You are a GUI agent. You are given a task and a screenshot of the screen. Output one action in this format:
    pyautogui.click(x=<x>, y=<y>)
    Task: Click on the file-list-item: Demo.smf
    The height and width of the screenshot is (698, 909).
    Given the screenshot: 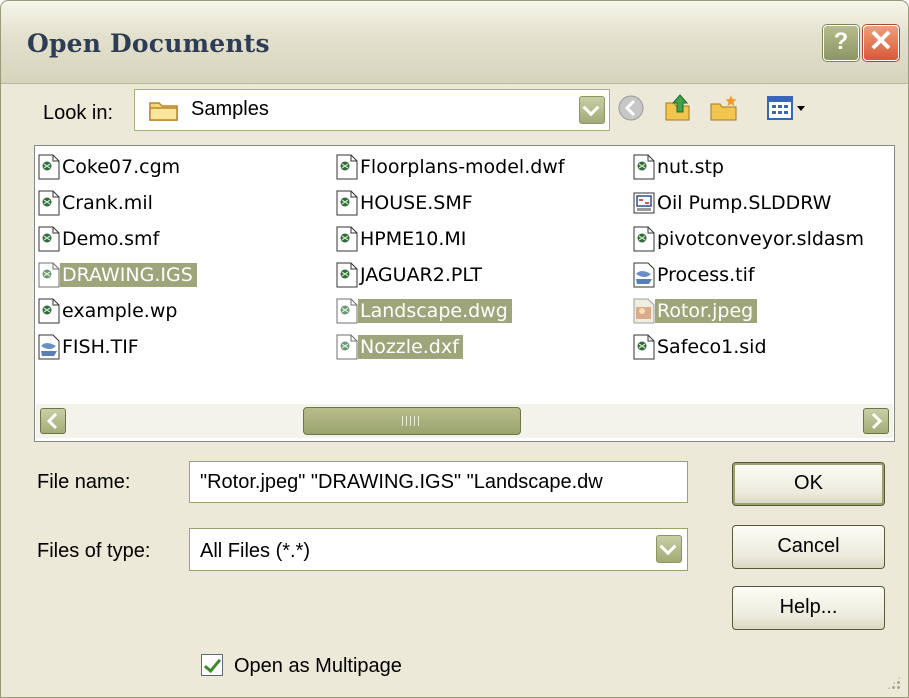 What is the action you would take?
    pyautogui.click(x=100, y=239)
    